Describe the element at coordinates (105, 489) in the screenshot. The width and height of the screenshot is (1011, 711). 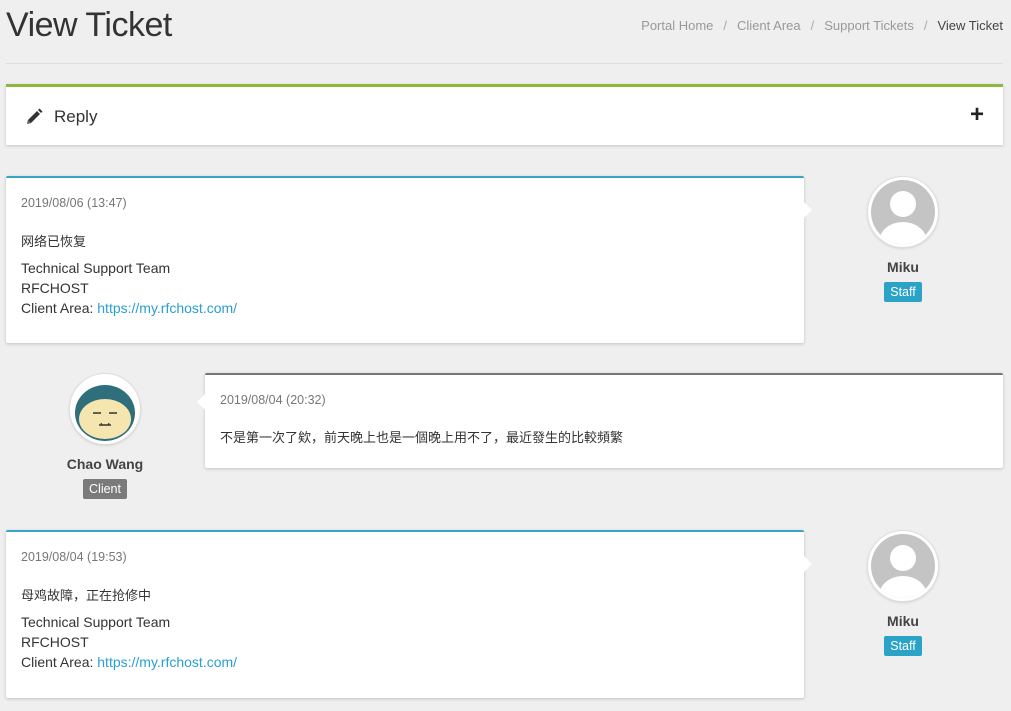
I see `client-badge: Client` at that location.